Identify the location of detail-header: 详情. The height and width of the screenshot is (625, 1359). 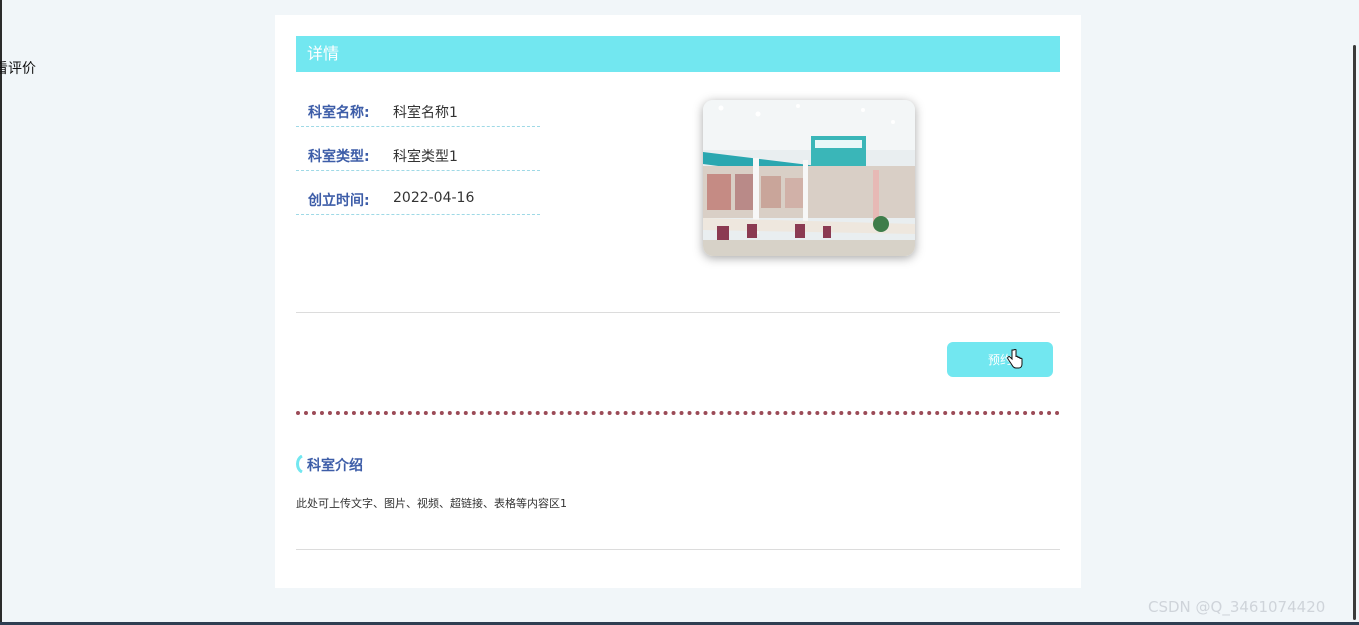
(678, 54).